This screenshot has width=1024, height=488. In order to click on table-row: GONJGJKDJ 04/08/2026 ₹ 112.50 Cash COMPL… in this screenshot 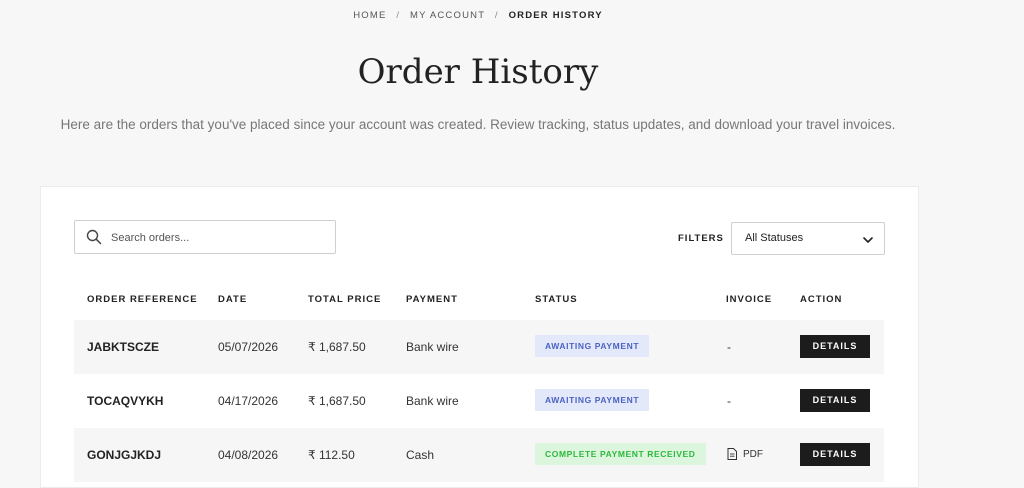, I will do `click(479, 455)`.